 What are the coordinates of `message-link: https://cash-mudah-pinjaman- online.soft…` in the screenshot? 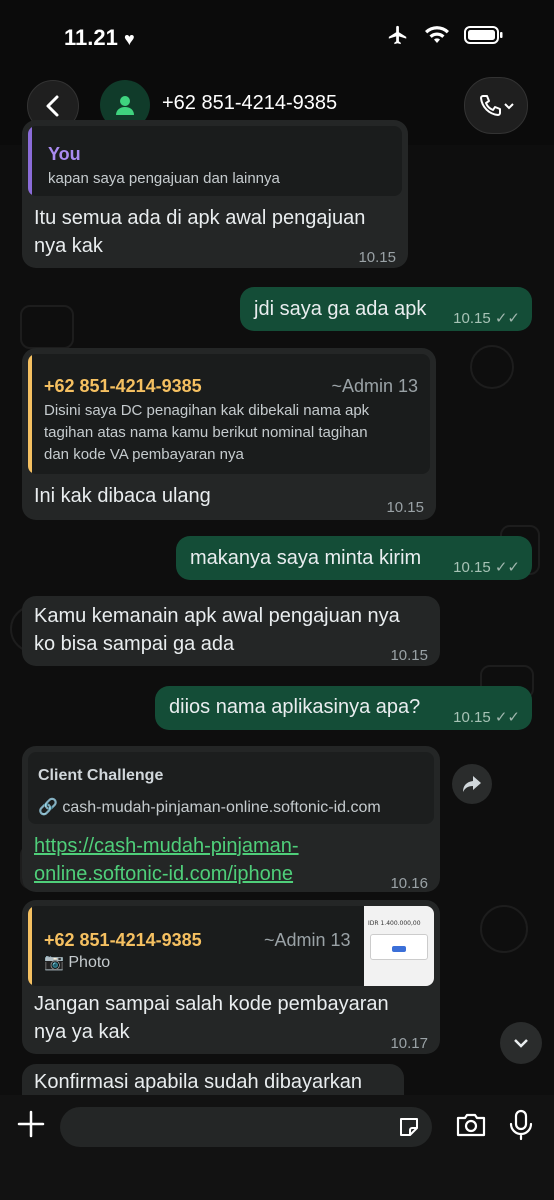 It's located at (166, 860).